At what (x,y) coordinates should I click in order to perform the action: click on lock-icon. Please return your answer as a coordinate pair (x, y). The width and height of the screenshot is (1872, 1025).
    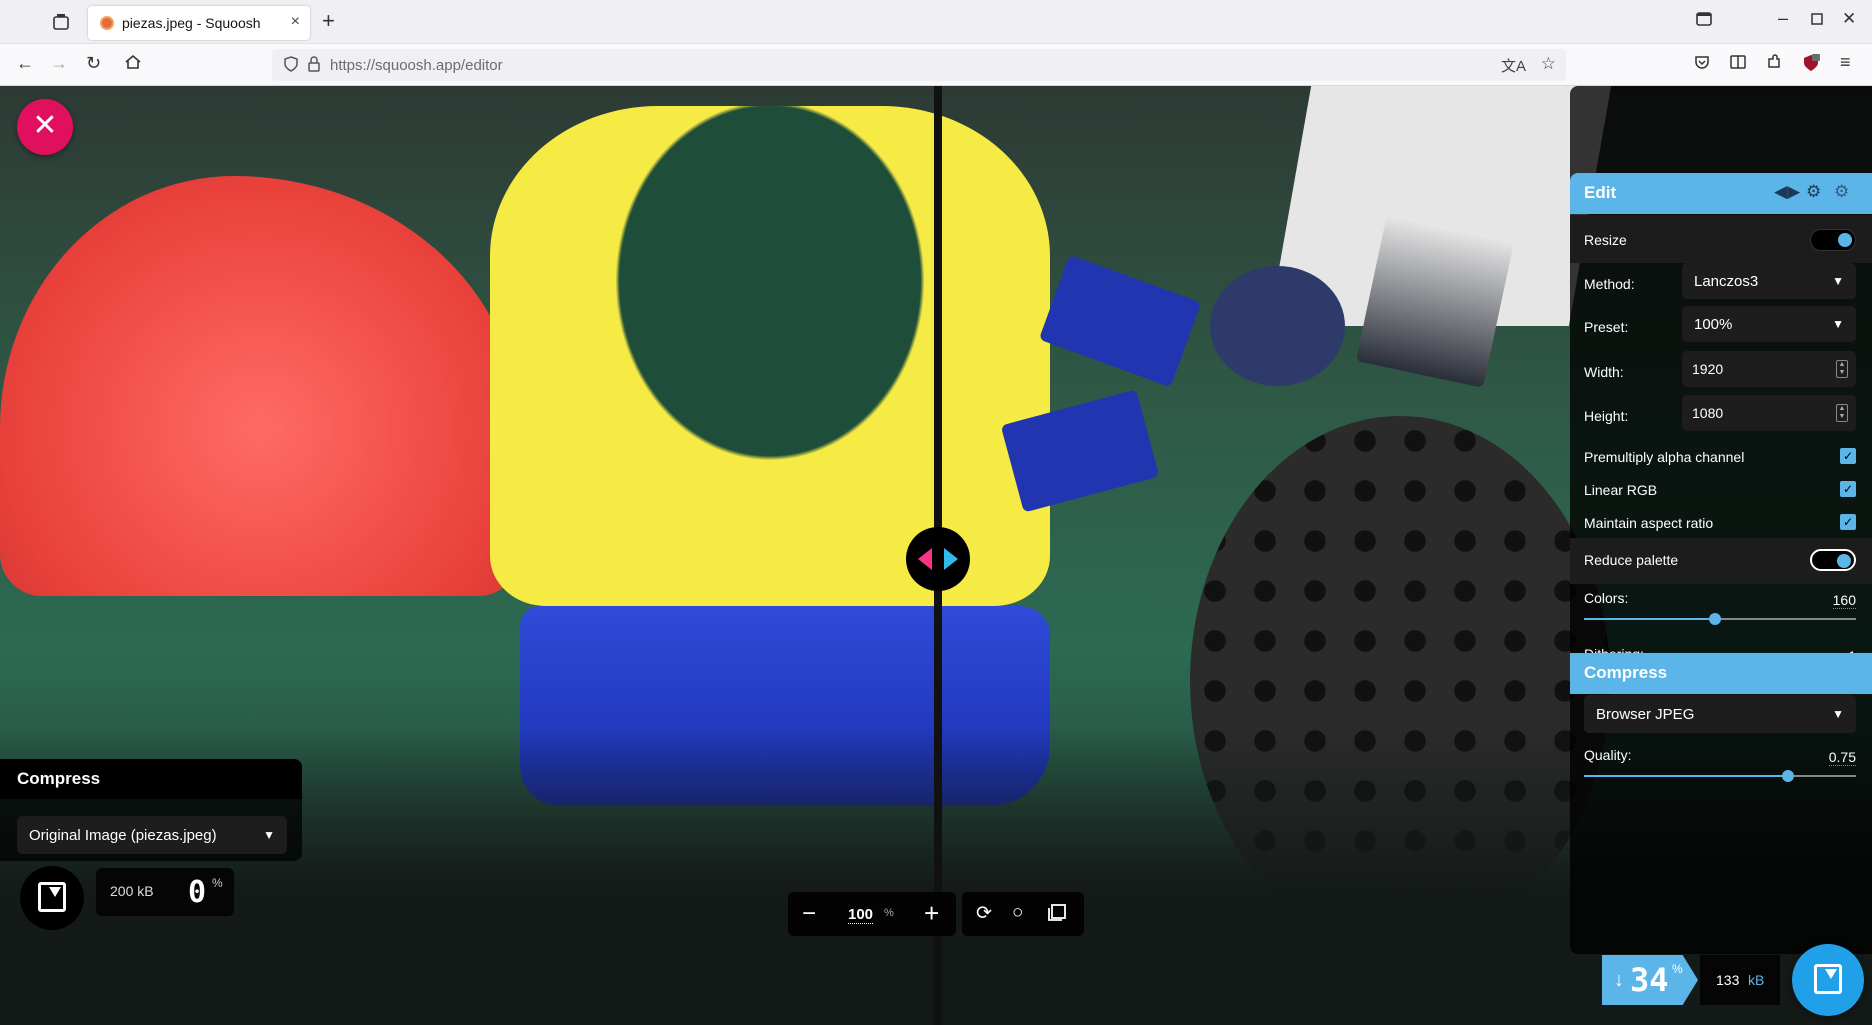
    Looking at the image, I should click on (314, 65).